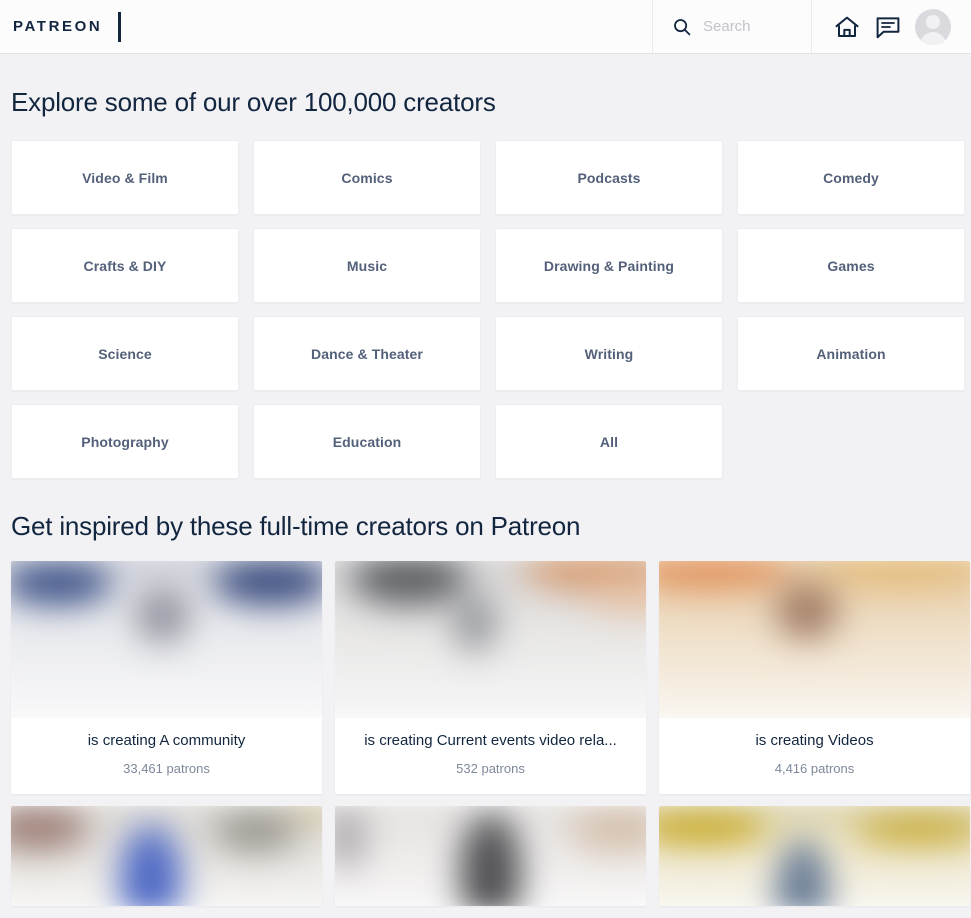 The width and height of the screenshot is (971, 918). I want to click on category-tile-games: Games, so click(851, 265).